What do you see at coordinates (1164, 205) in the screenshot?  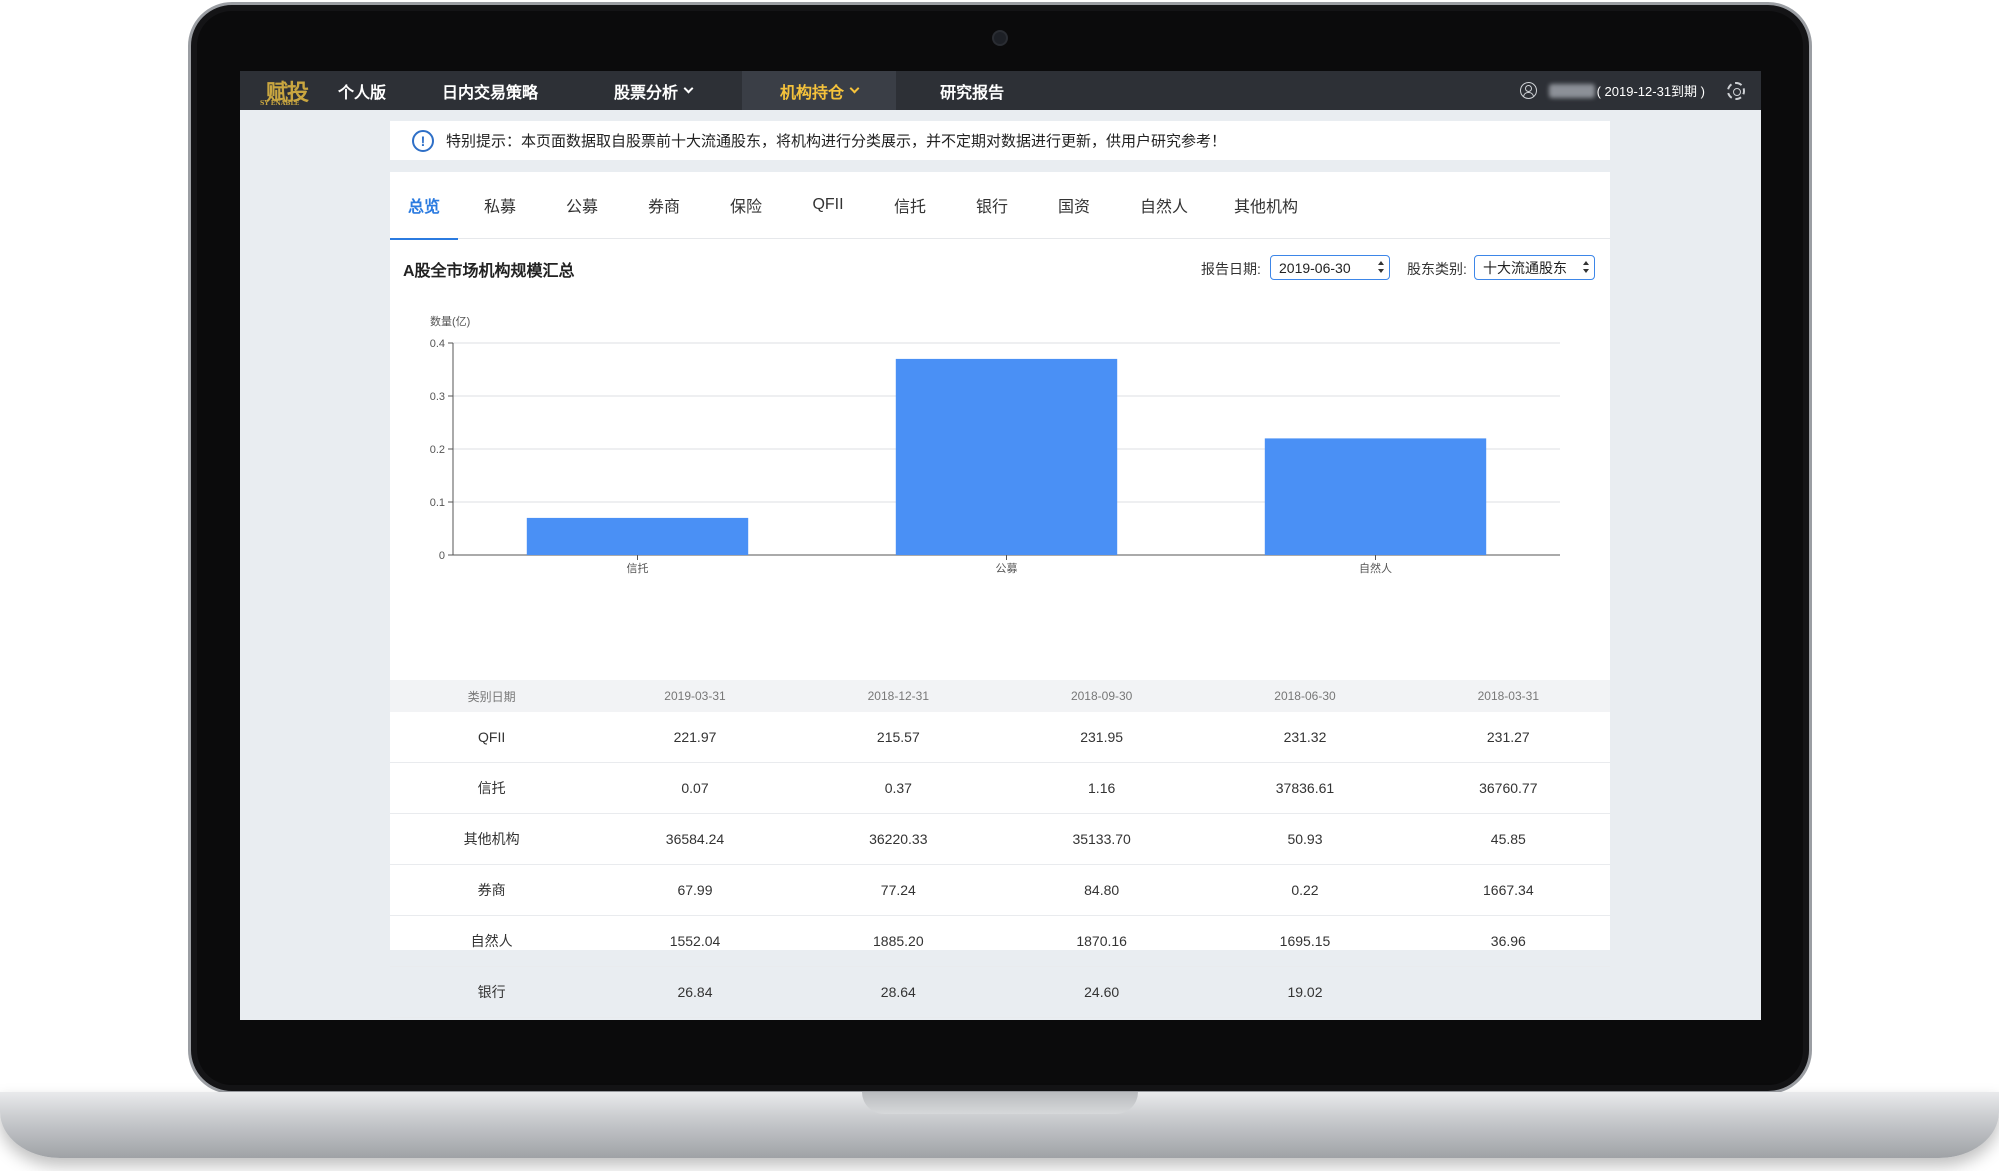 I see `tab-individuals: 自然人` at bounding box center [1164, 205].